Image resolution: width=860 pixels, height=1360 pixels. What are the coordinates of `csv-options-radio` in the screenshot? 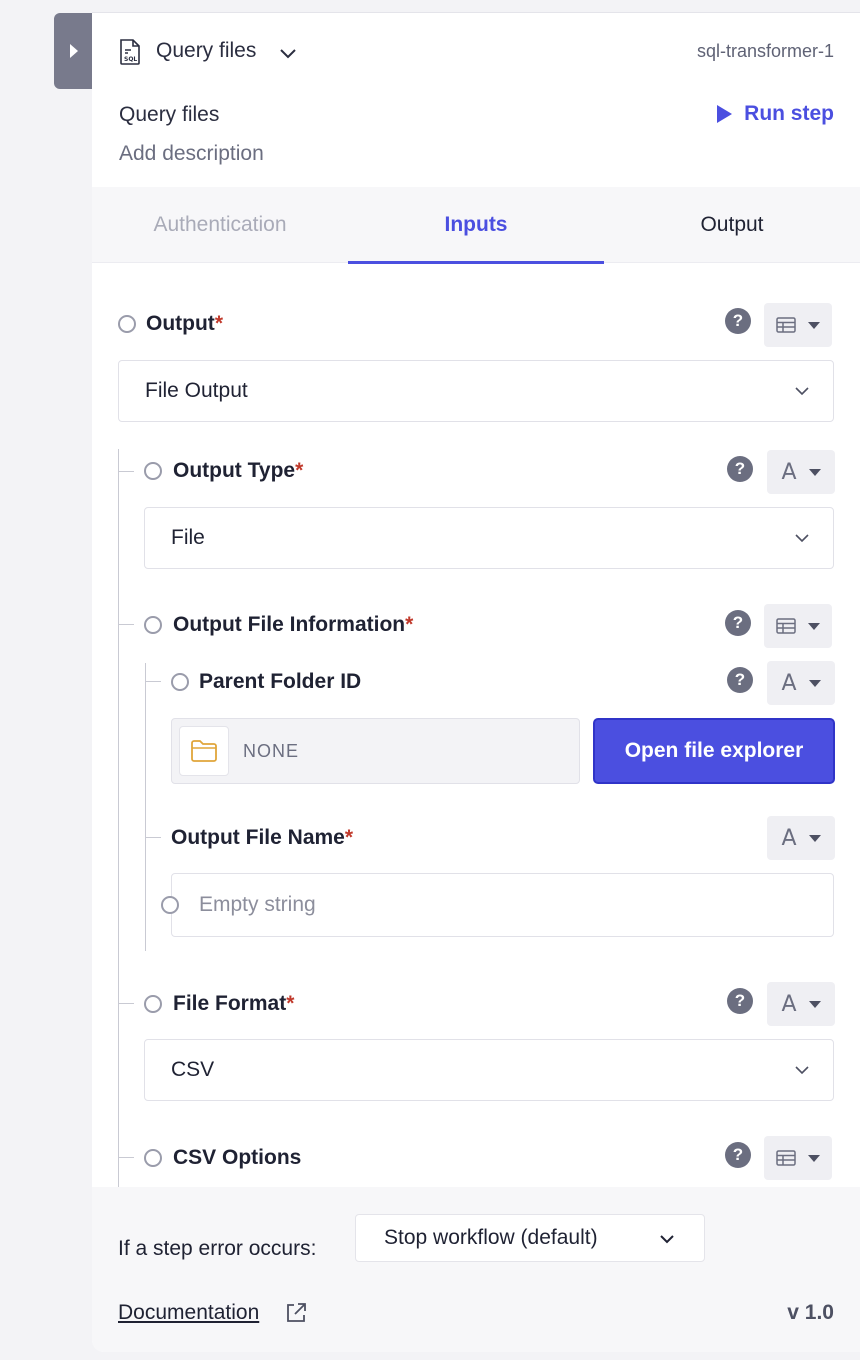 It's located at (153, 1158).